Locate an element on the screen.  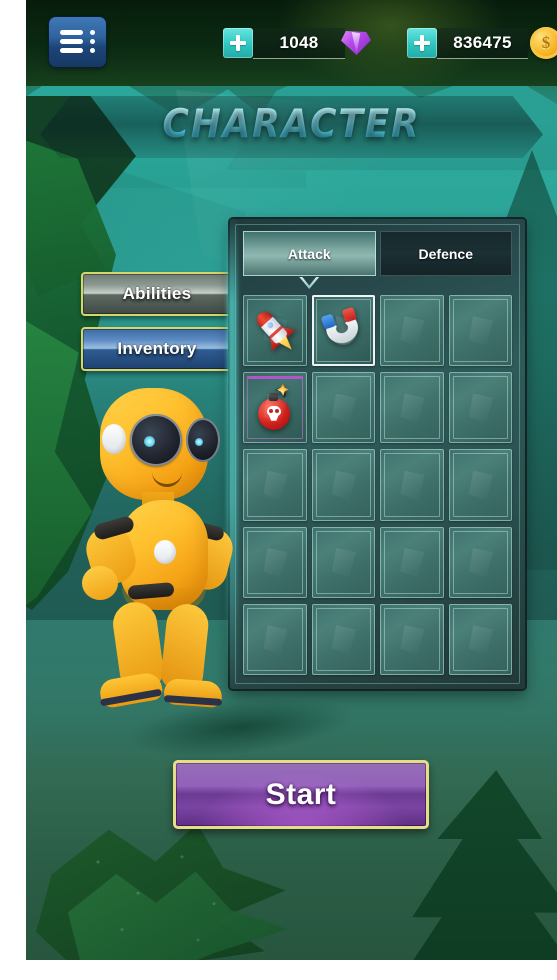
page-title: CHARACTER is located at coordinates (291, 124).